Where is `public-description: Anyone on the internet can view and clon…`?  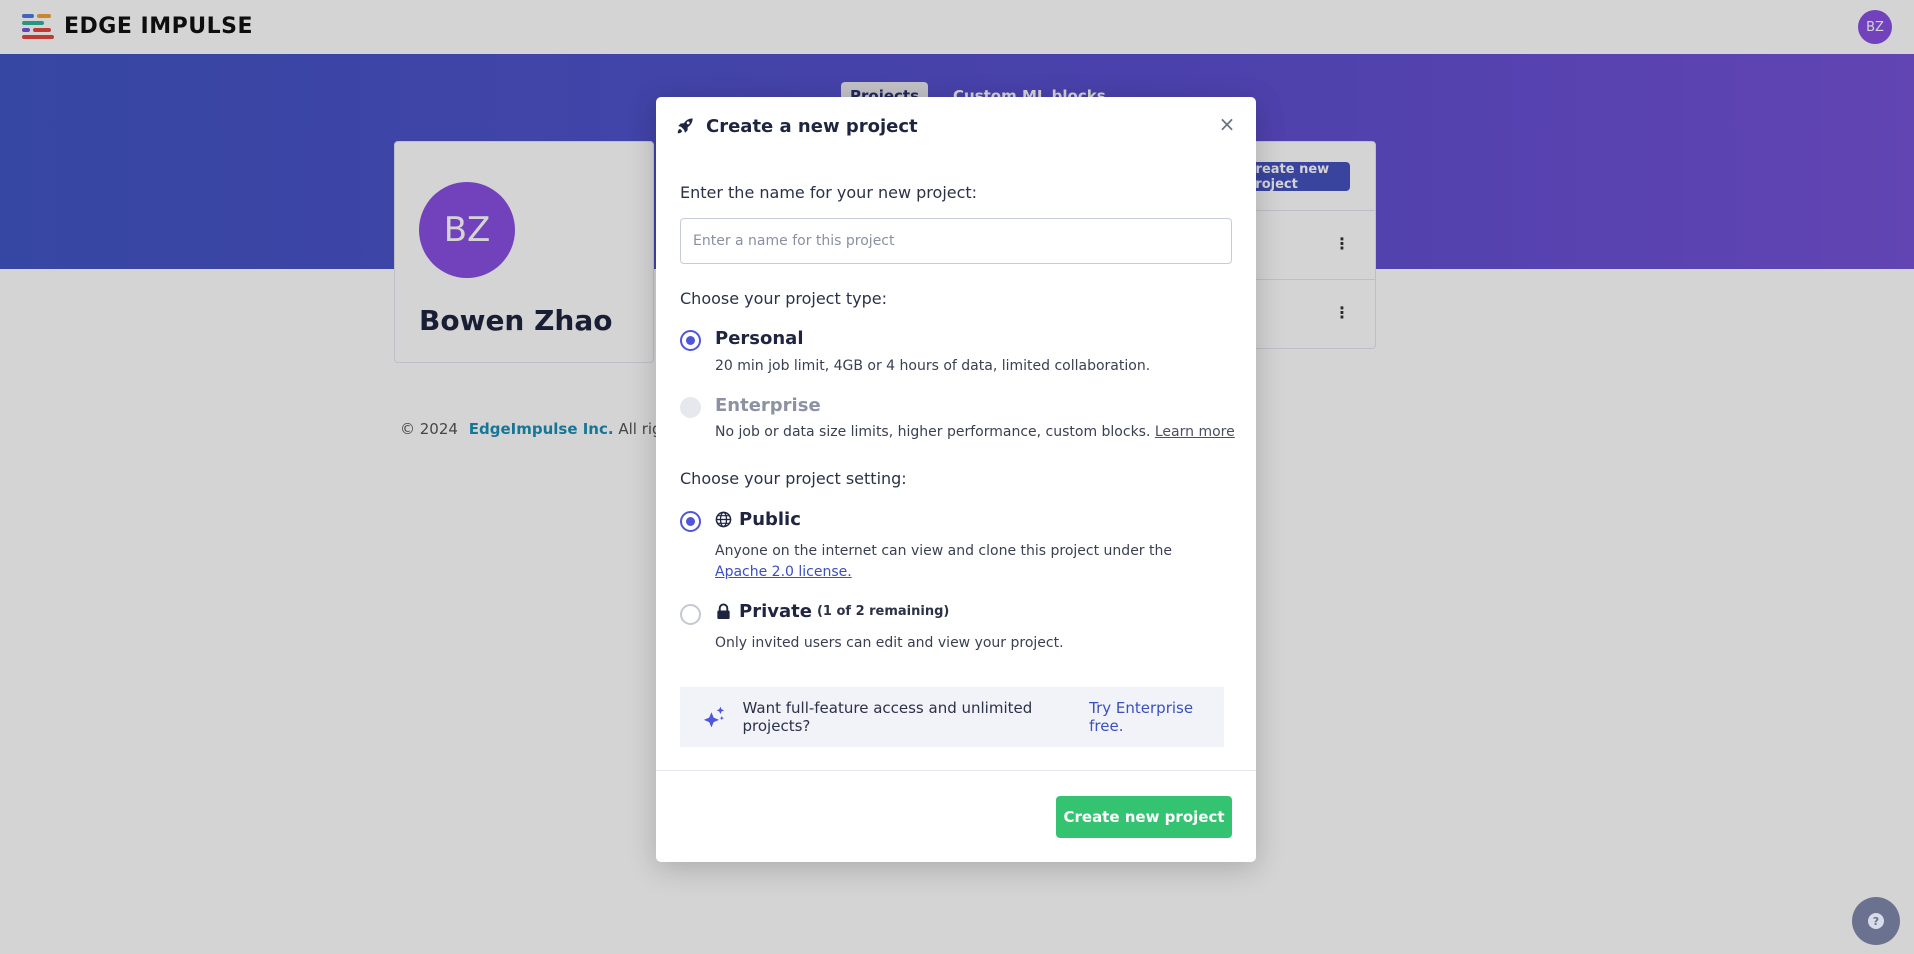
public-description: Anyone on the internet can view and clon… is located at coordinates (965, 562).